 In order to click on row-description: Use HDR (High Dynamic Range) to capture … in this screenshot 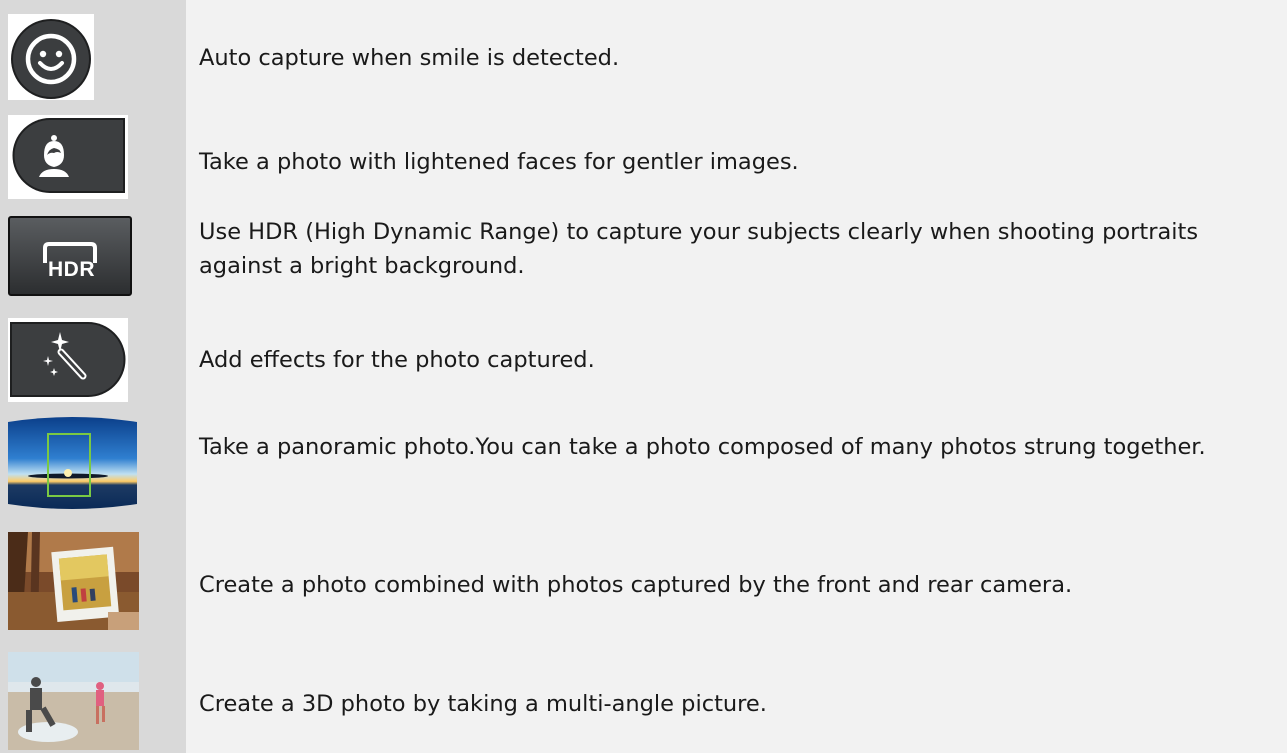, I will do `click(699, 249)`.